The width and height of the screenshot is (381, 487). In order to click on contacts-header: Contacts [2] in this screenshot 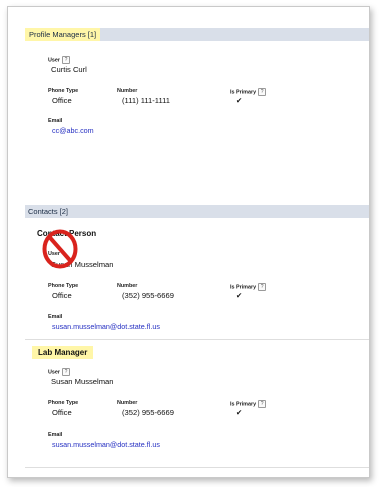, I will do `click(197, 211)`.